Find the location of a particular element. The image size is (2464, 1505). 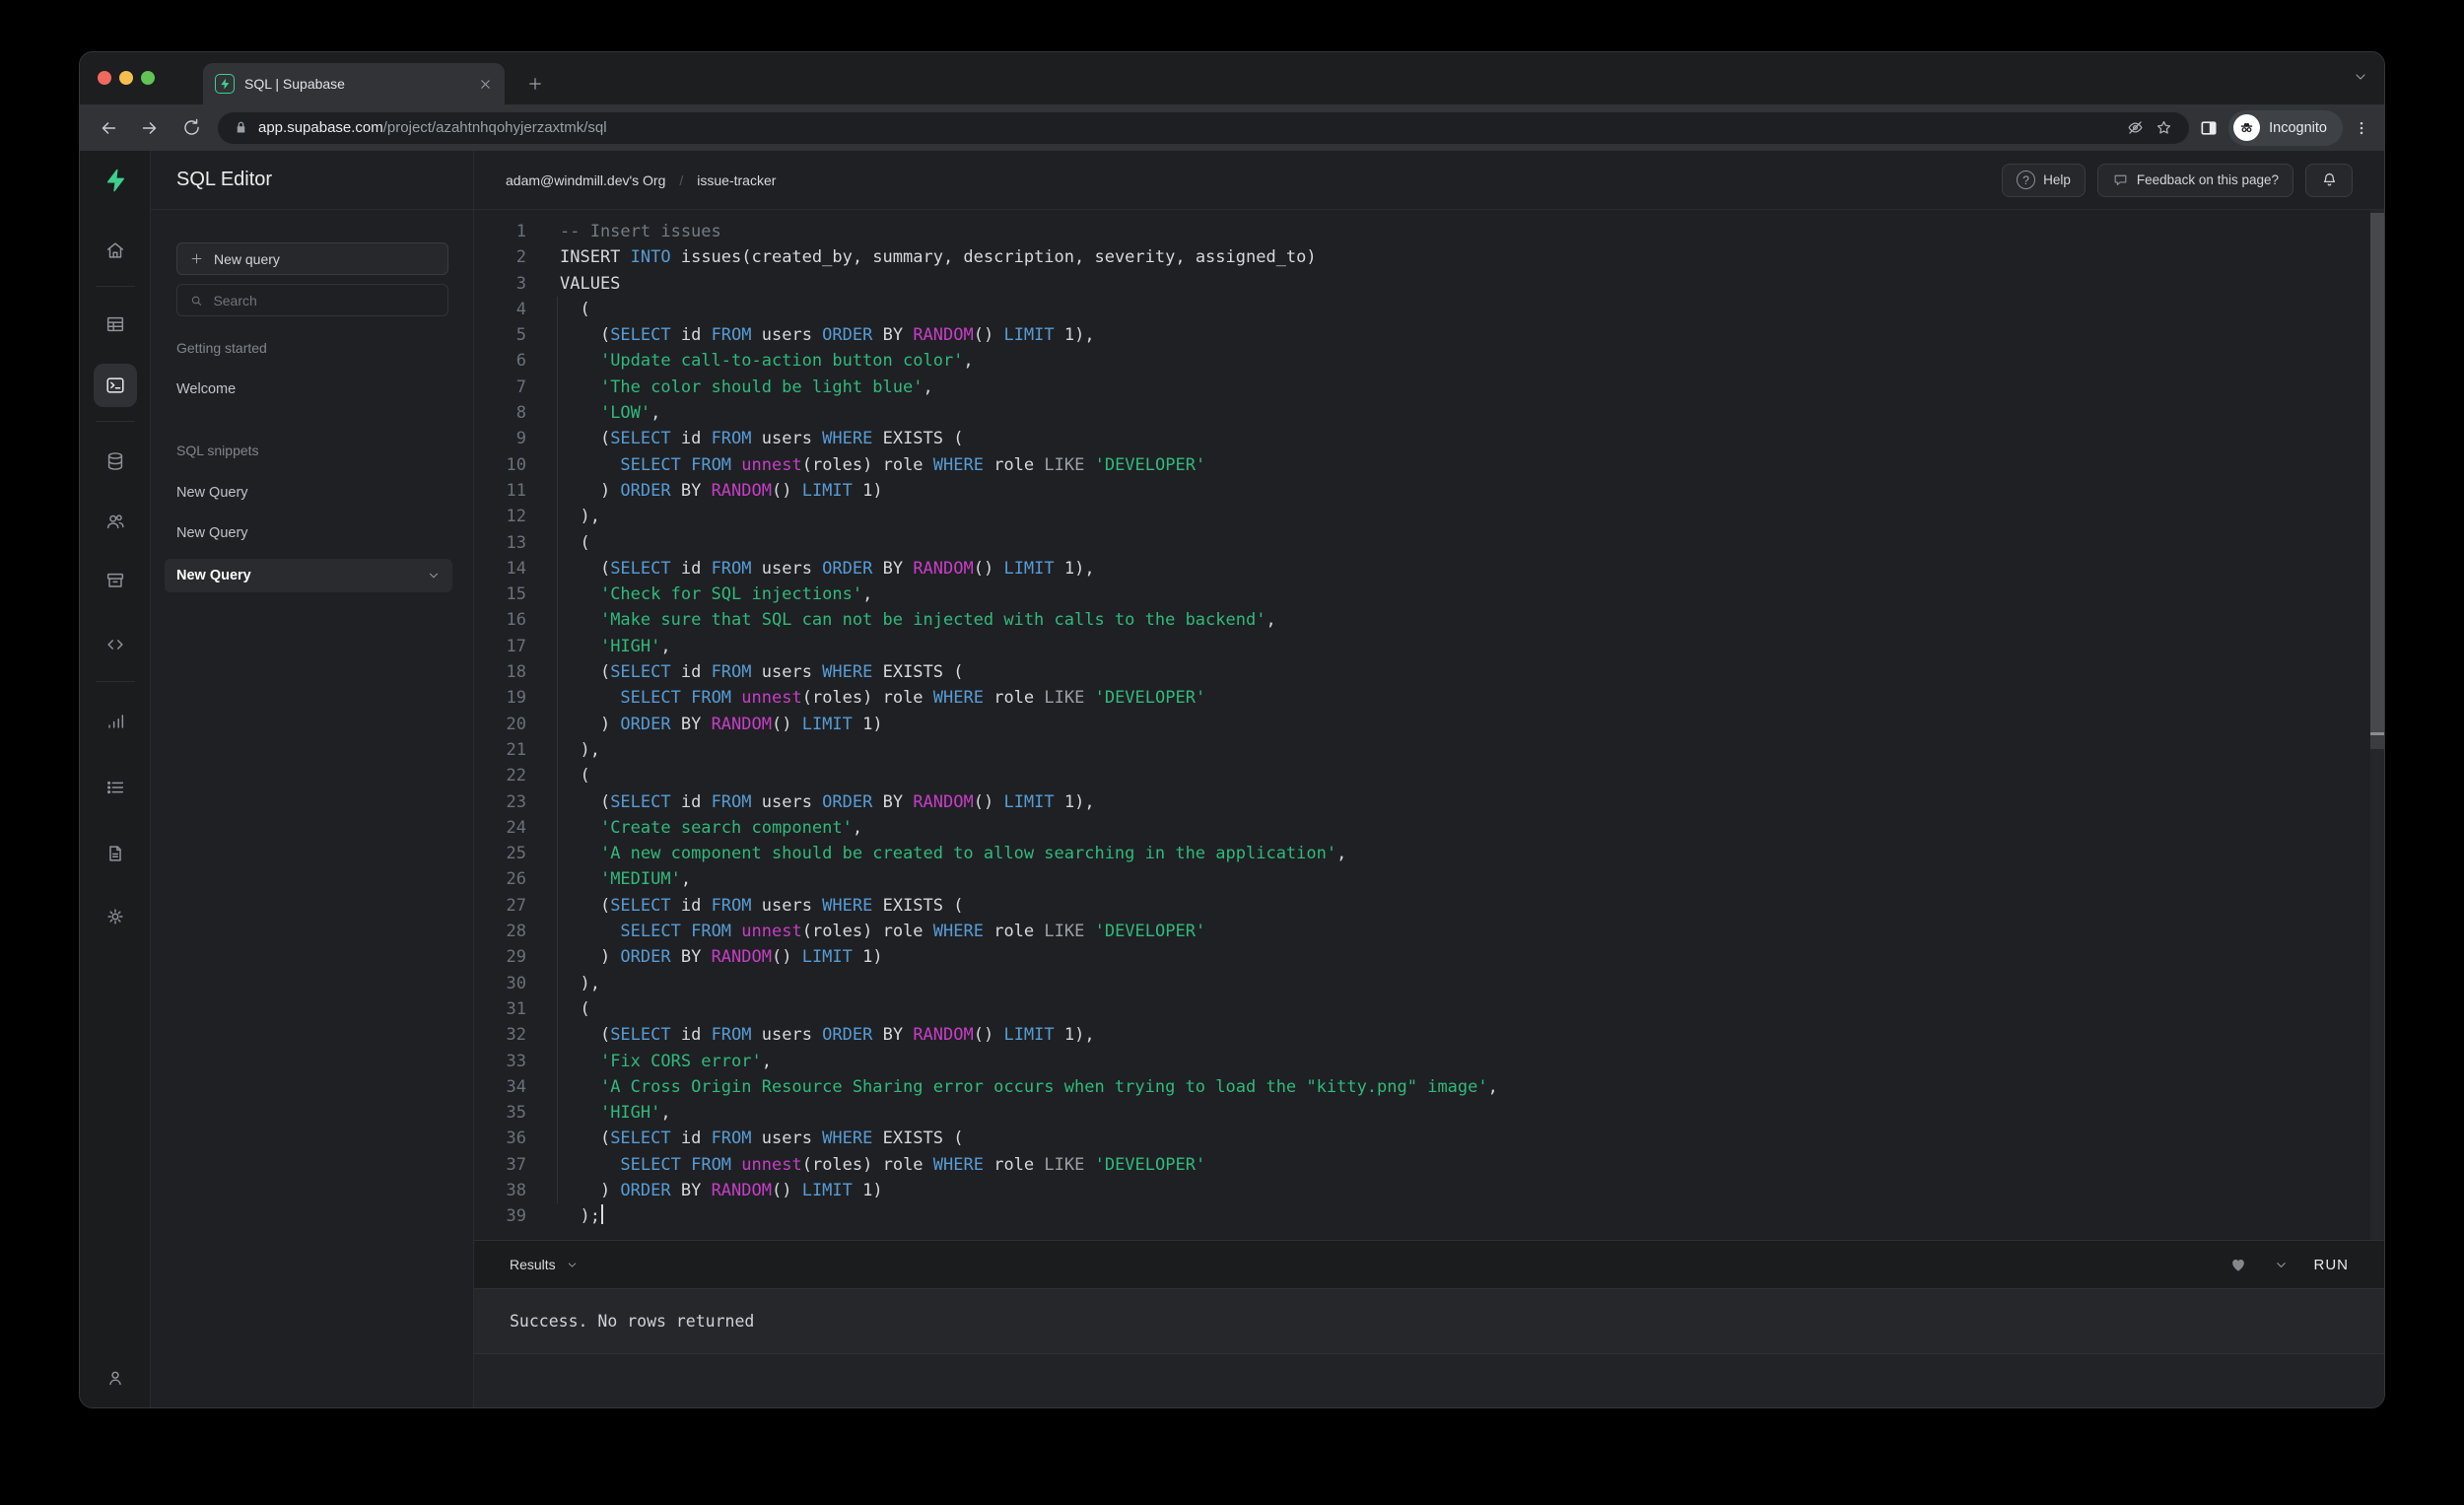

search-input is located at coordinates (324, 300).